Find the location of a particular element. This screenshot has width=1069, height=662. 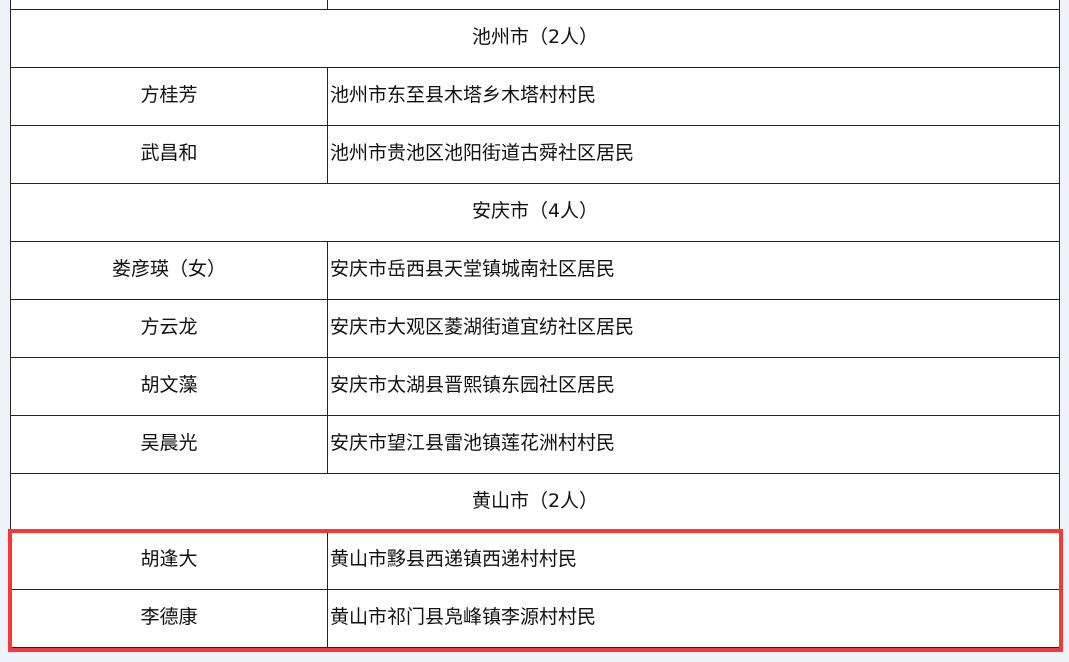

table-row: 武昌和 池州市贵池区池阳街道古舜社区居民 is located at coordinates (535, 154).